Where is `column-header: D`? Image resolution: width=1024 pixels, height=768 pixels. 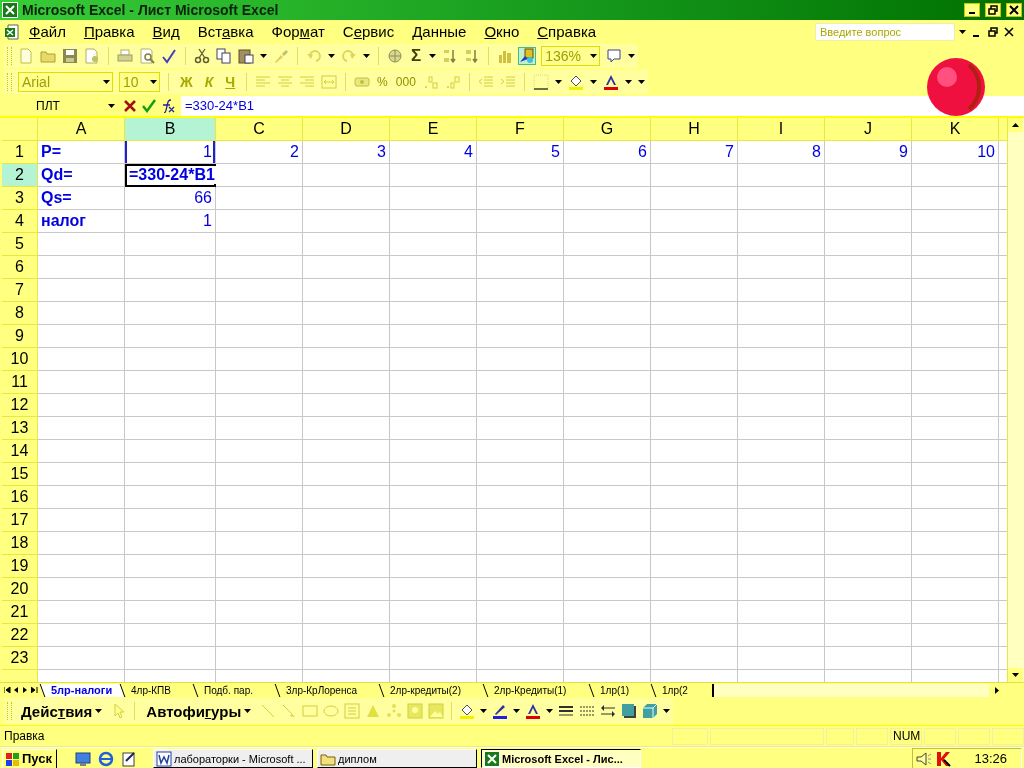
column-header: D is located at coordinates (346, 129).